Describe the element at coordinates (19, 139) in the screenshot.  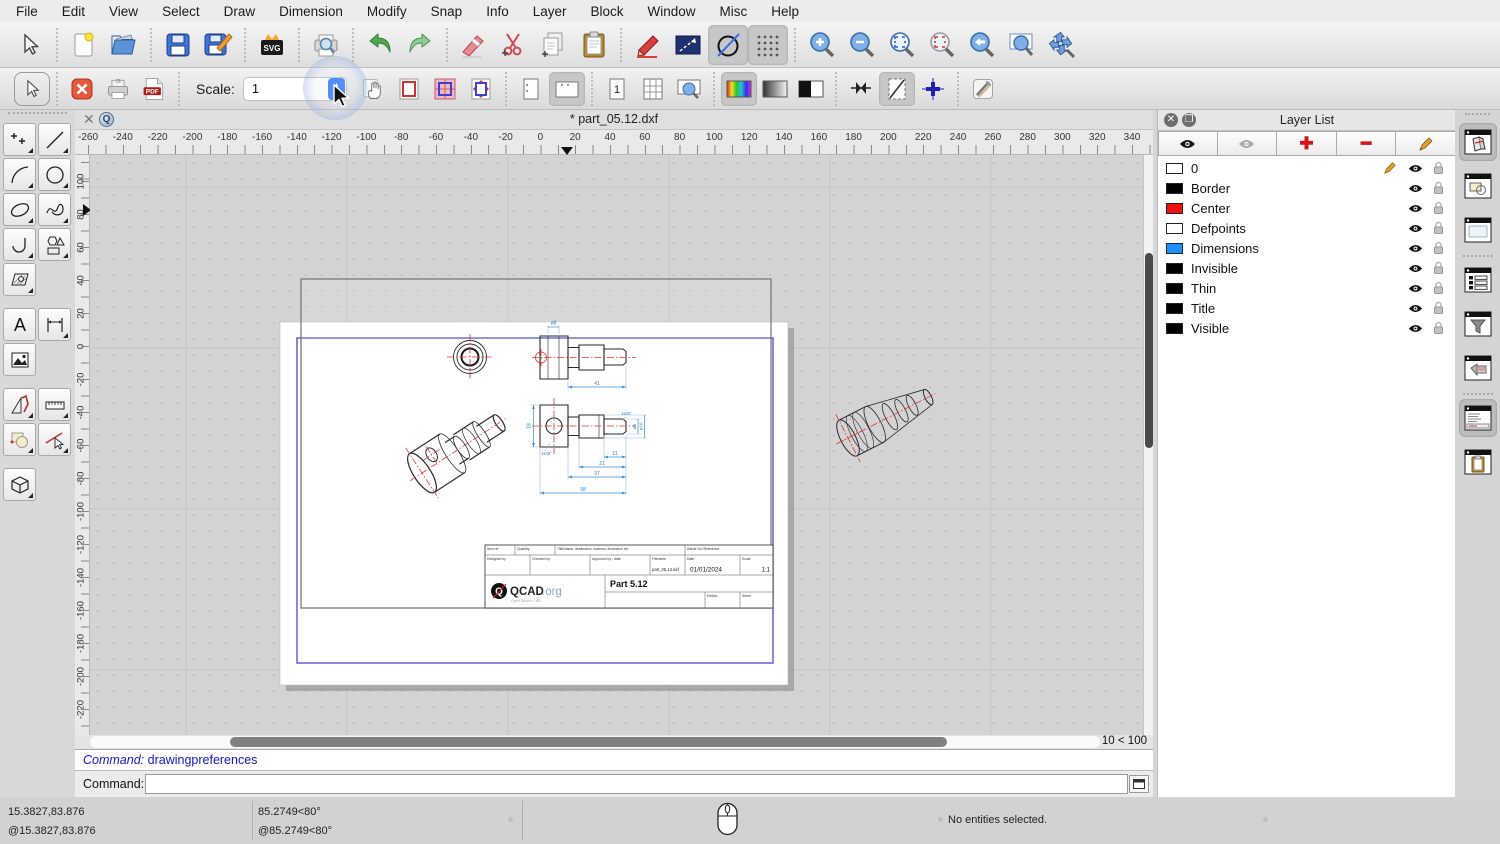
I see `points-tool-button` at that location.